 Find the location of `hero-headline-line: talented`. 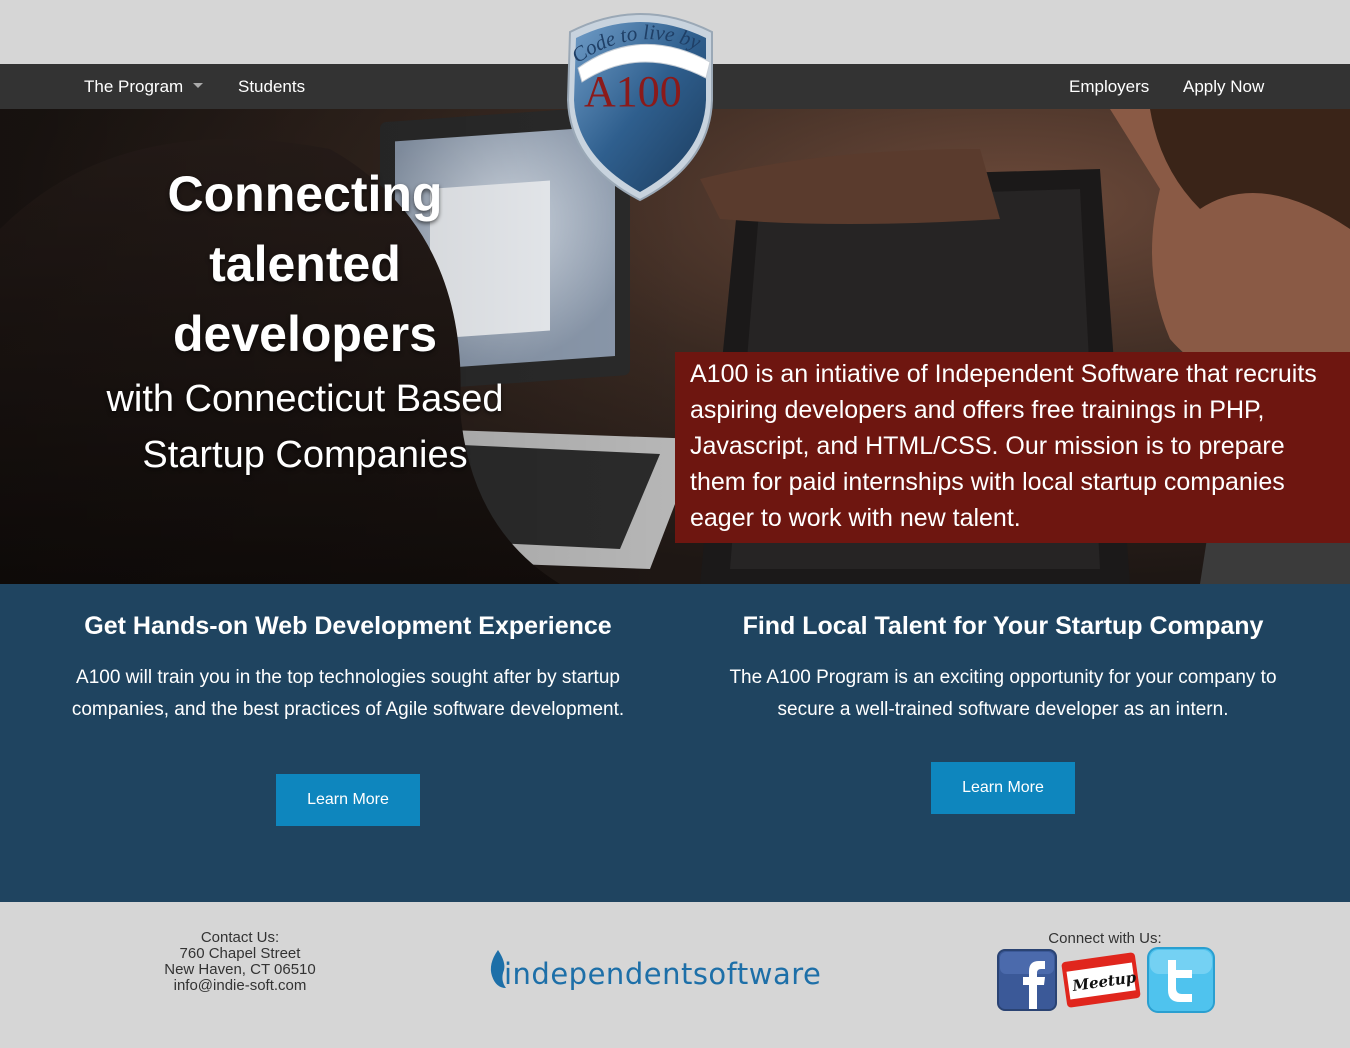

hero-headline-line: talented is located at coordinates (305, 264).